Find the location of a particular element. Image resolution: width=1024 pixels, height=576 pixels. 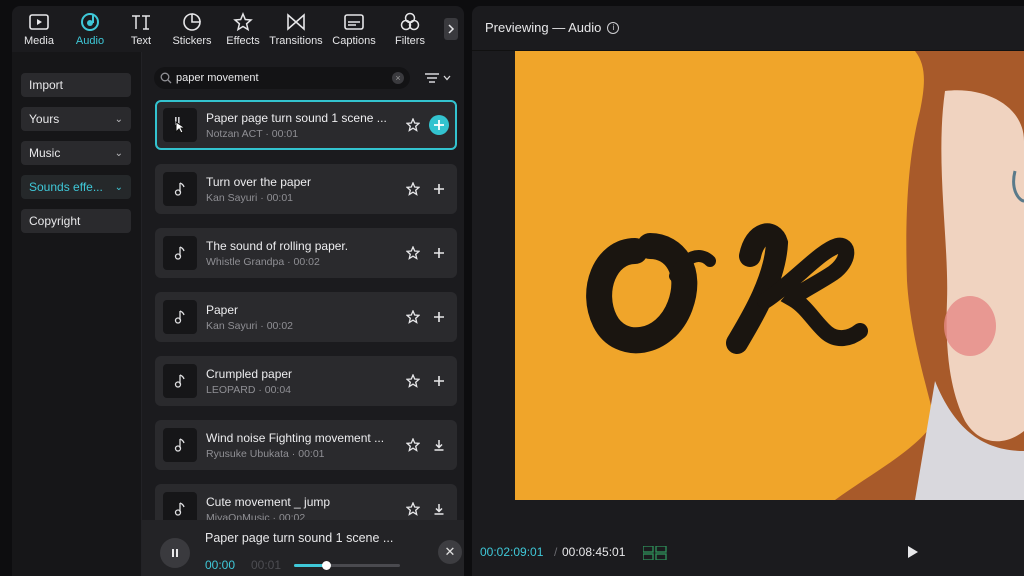

sound-author: Ryusuke Ubukata is located at coordinates (247, 453).